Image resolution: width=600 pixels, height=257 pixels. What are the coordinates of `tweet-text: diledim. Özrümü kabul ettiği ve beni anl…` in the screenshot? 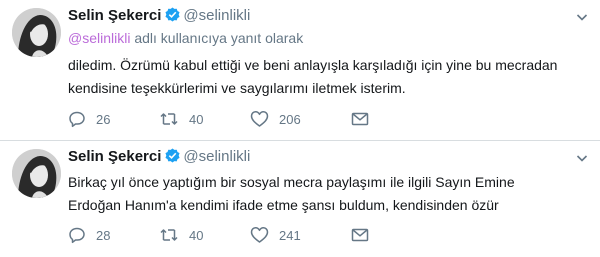 It's located at (312, 77).